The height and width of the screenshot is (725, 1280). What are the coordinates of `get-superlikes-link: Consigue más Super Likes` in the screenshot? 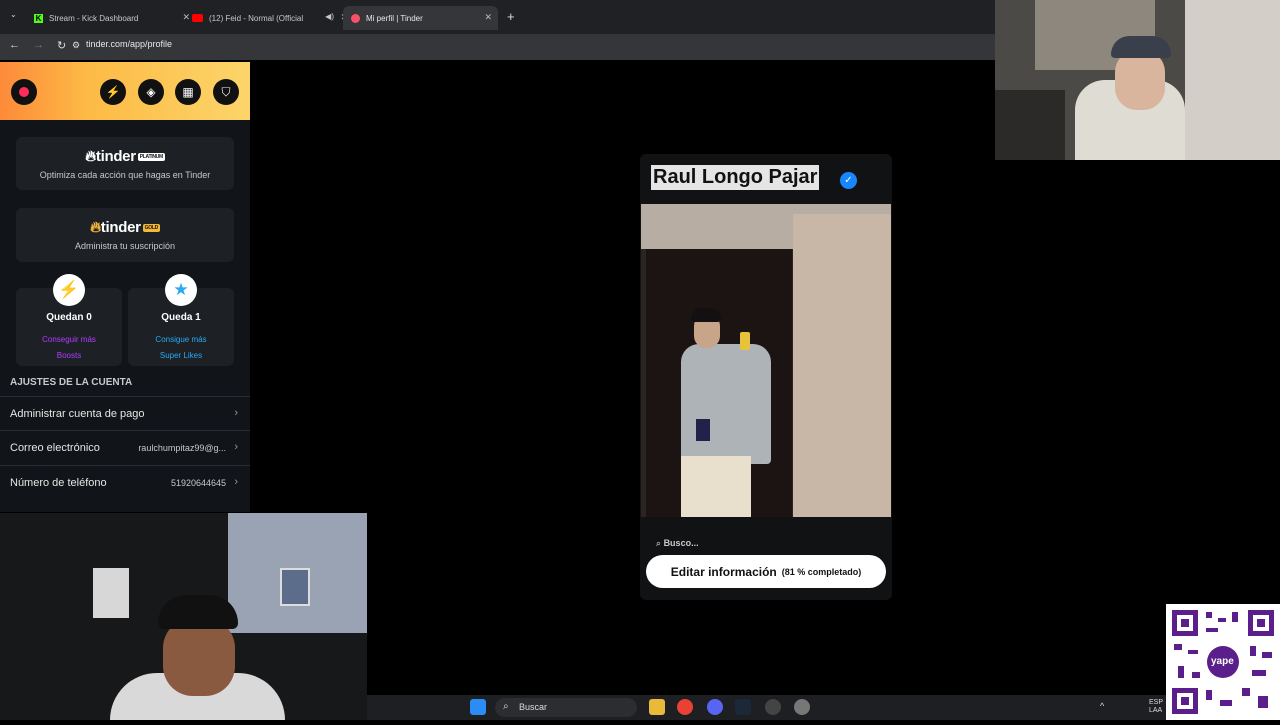 It's located at (181, 348).